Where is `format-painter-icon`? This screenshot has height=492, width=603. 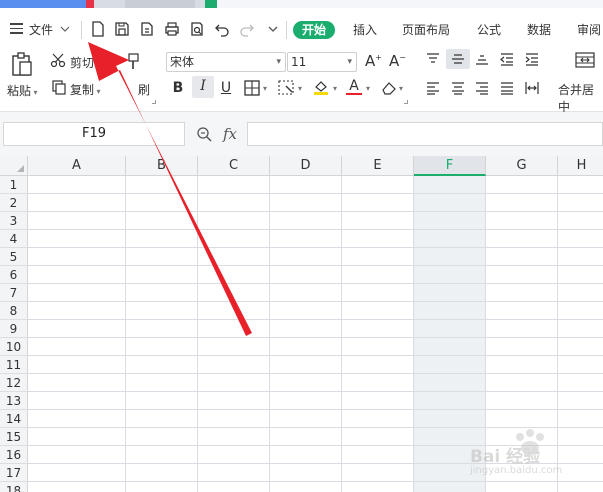 format-painter-icon is located at coordinates (134, 62).